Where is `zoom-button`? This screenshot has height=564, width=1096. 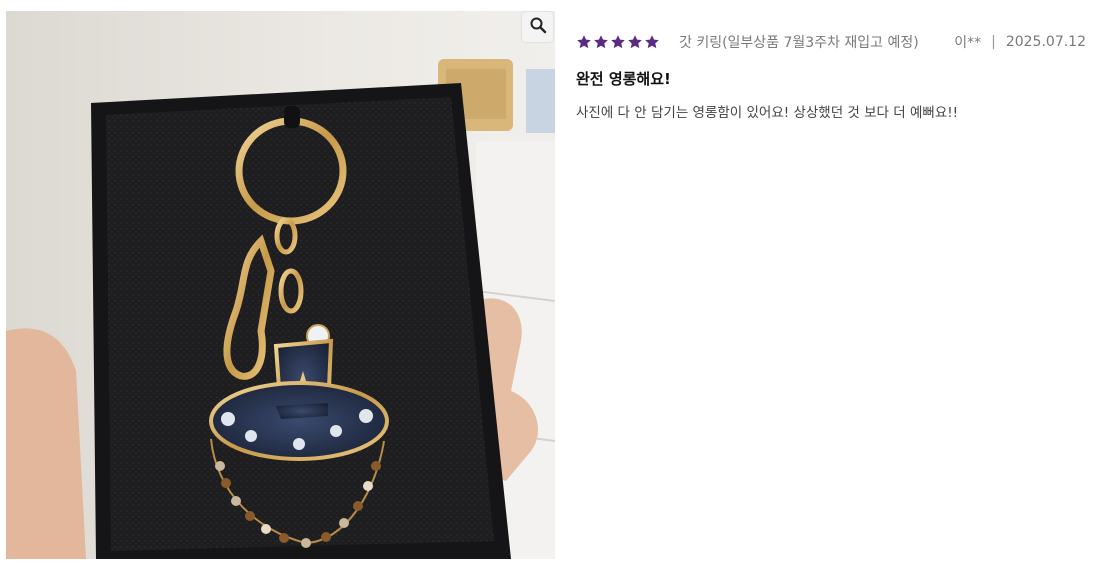 zoom-button is located at coordinates (537, 27).